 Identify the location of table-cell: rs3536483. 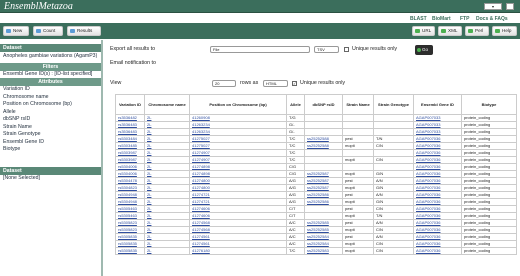
(130, 125).